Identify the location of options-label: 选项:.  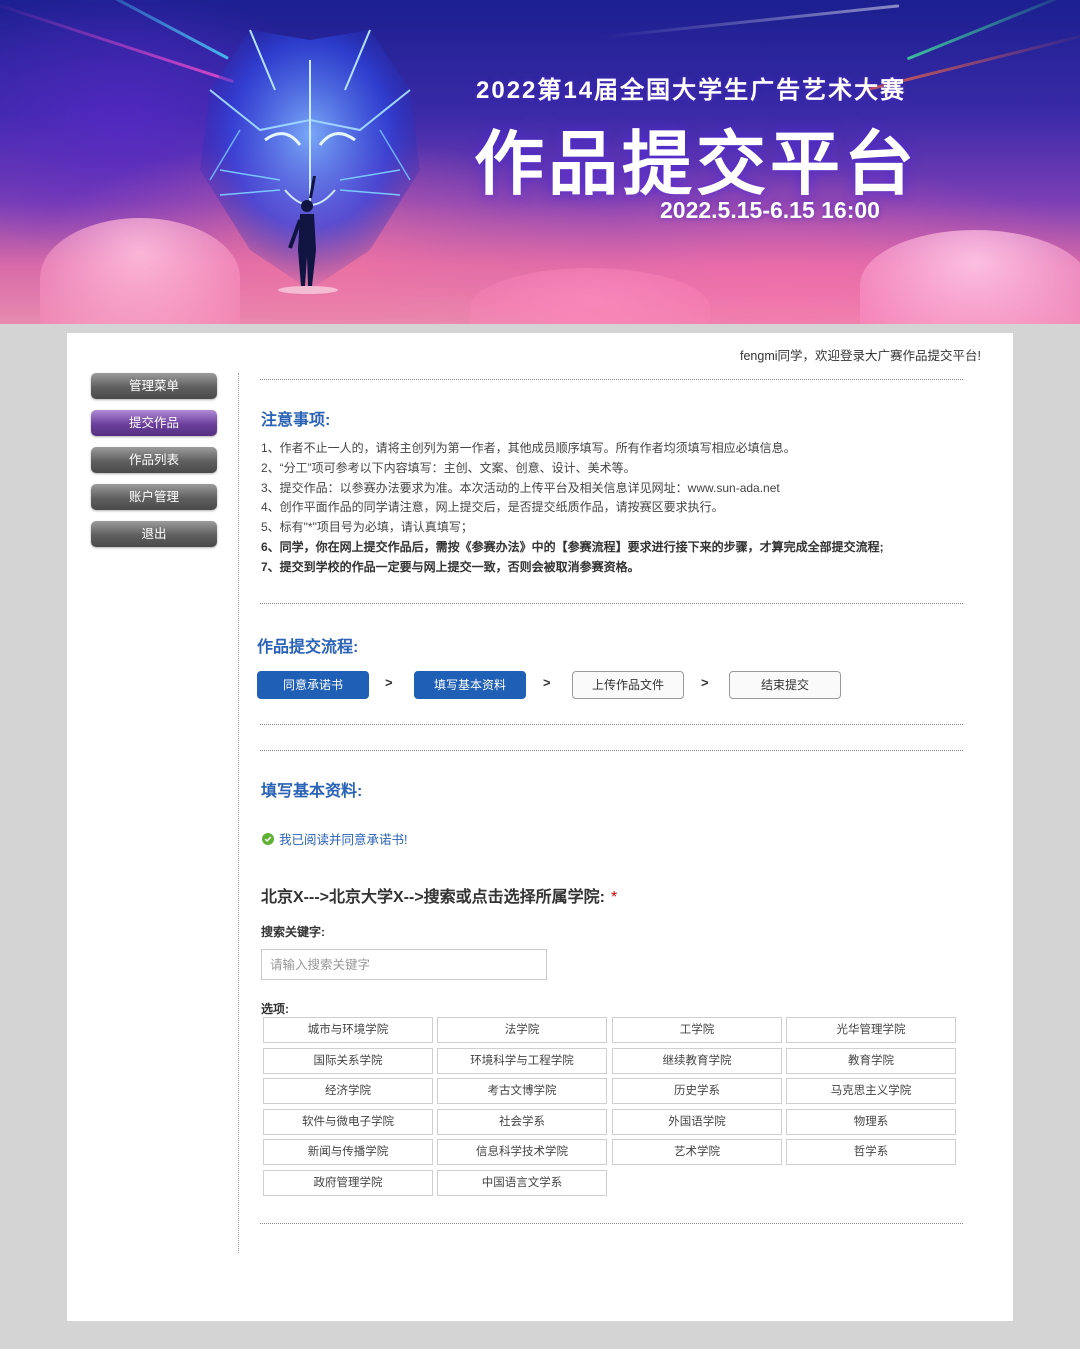
(275, 1009).